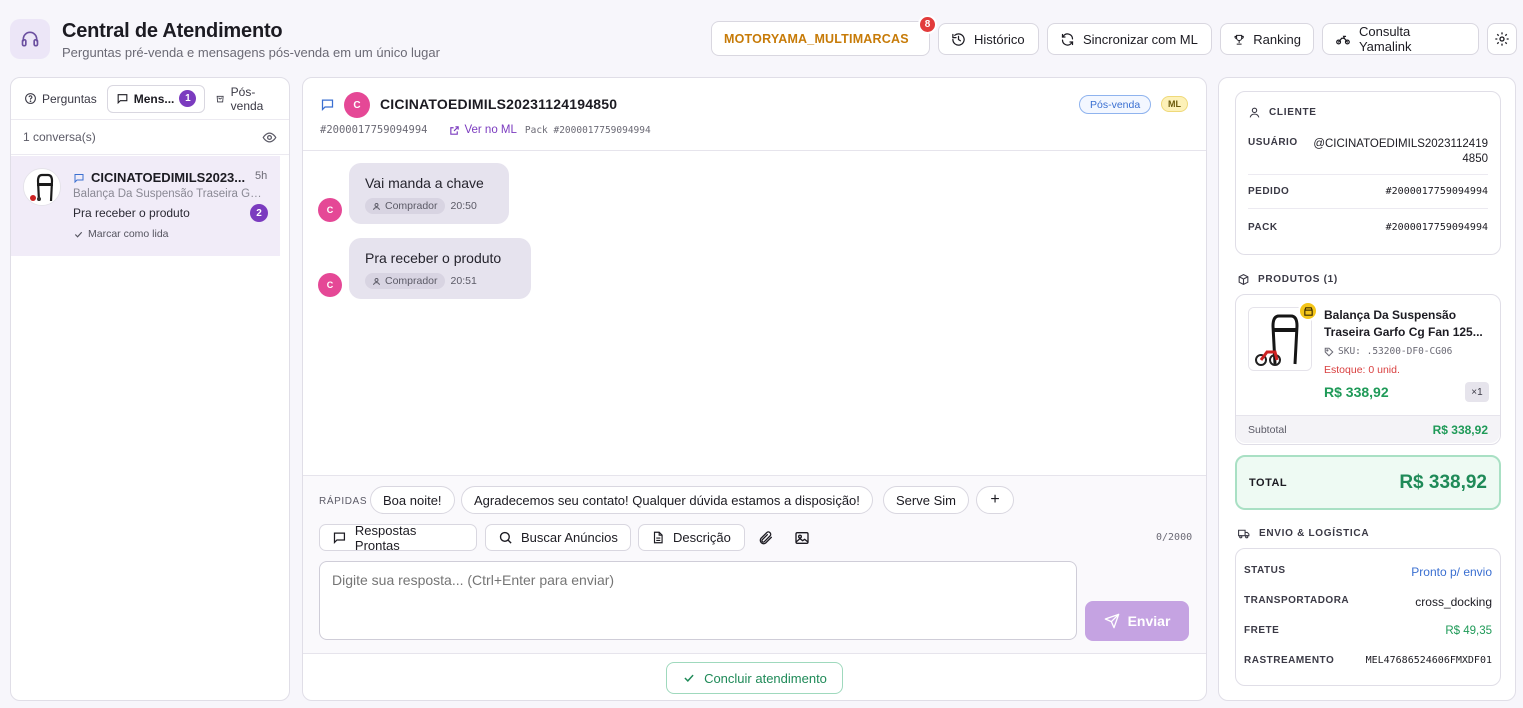 The image size is (1523, 708). I want to click on add-quick-reply-button: +, so click(995, 500).